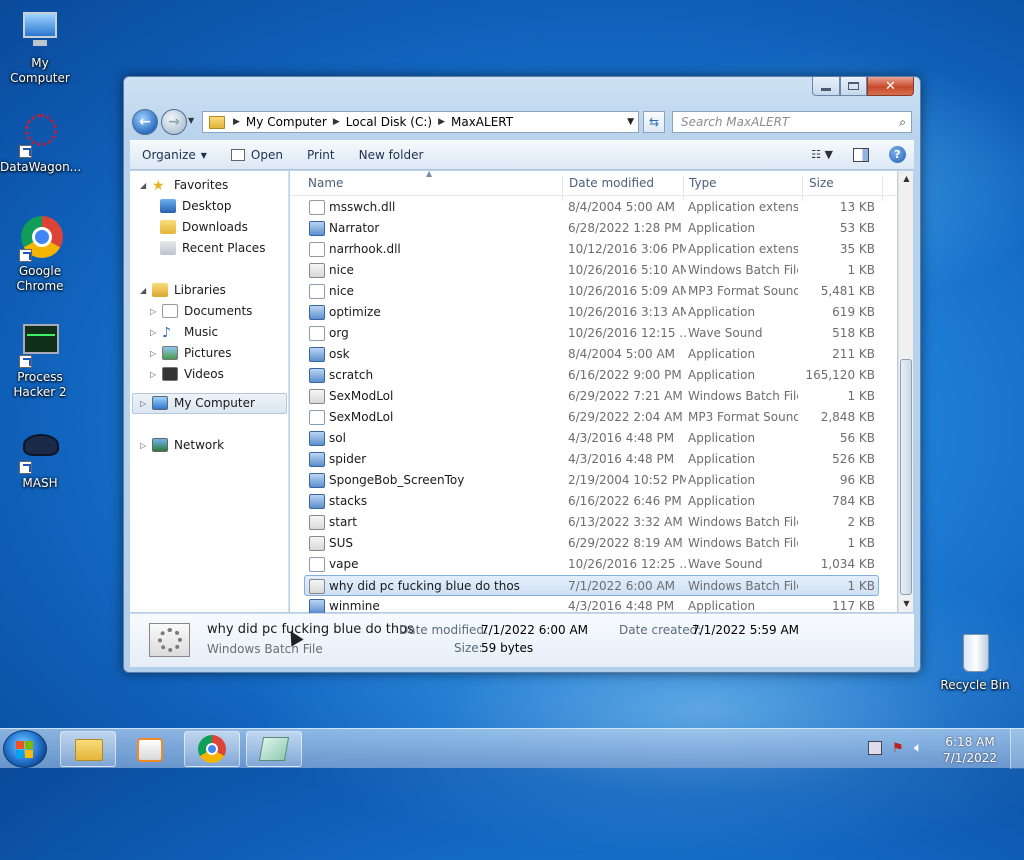 This screenshot has width=1024, height=860. Describe the element at coordinates (584, 333) in the screenshot. I see `file-row: org 10/26/2016 12:15 ... Wave Sound 518 KB` at that location.